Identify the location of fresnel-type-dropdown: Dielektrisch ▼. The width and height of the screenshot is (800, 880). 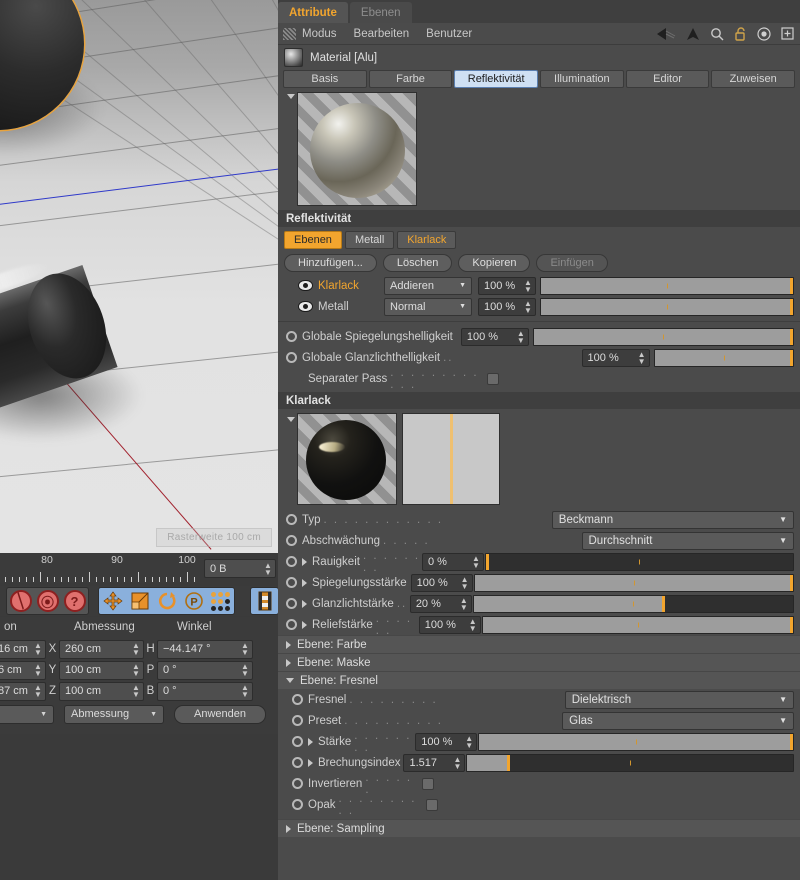
(679, 699).